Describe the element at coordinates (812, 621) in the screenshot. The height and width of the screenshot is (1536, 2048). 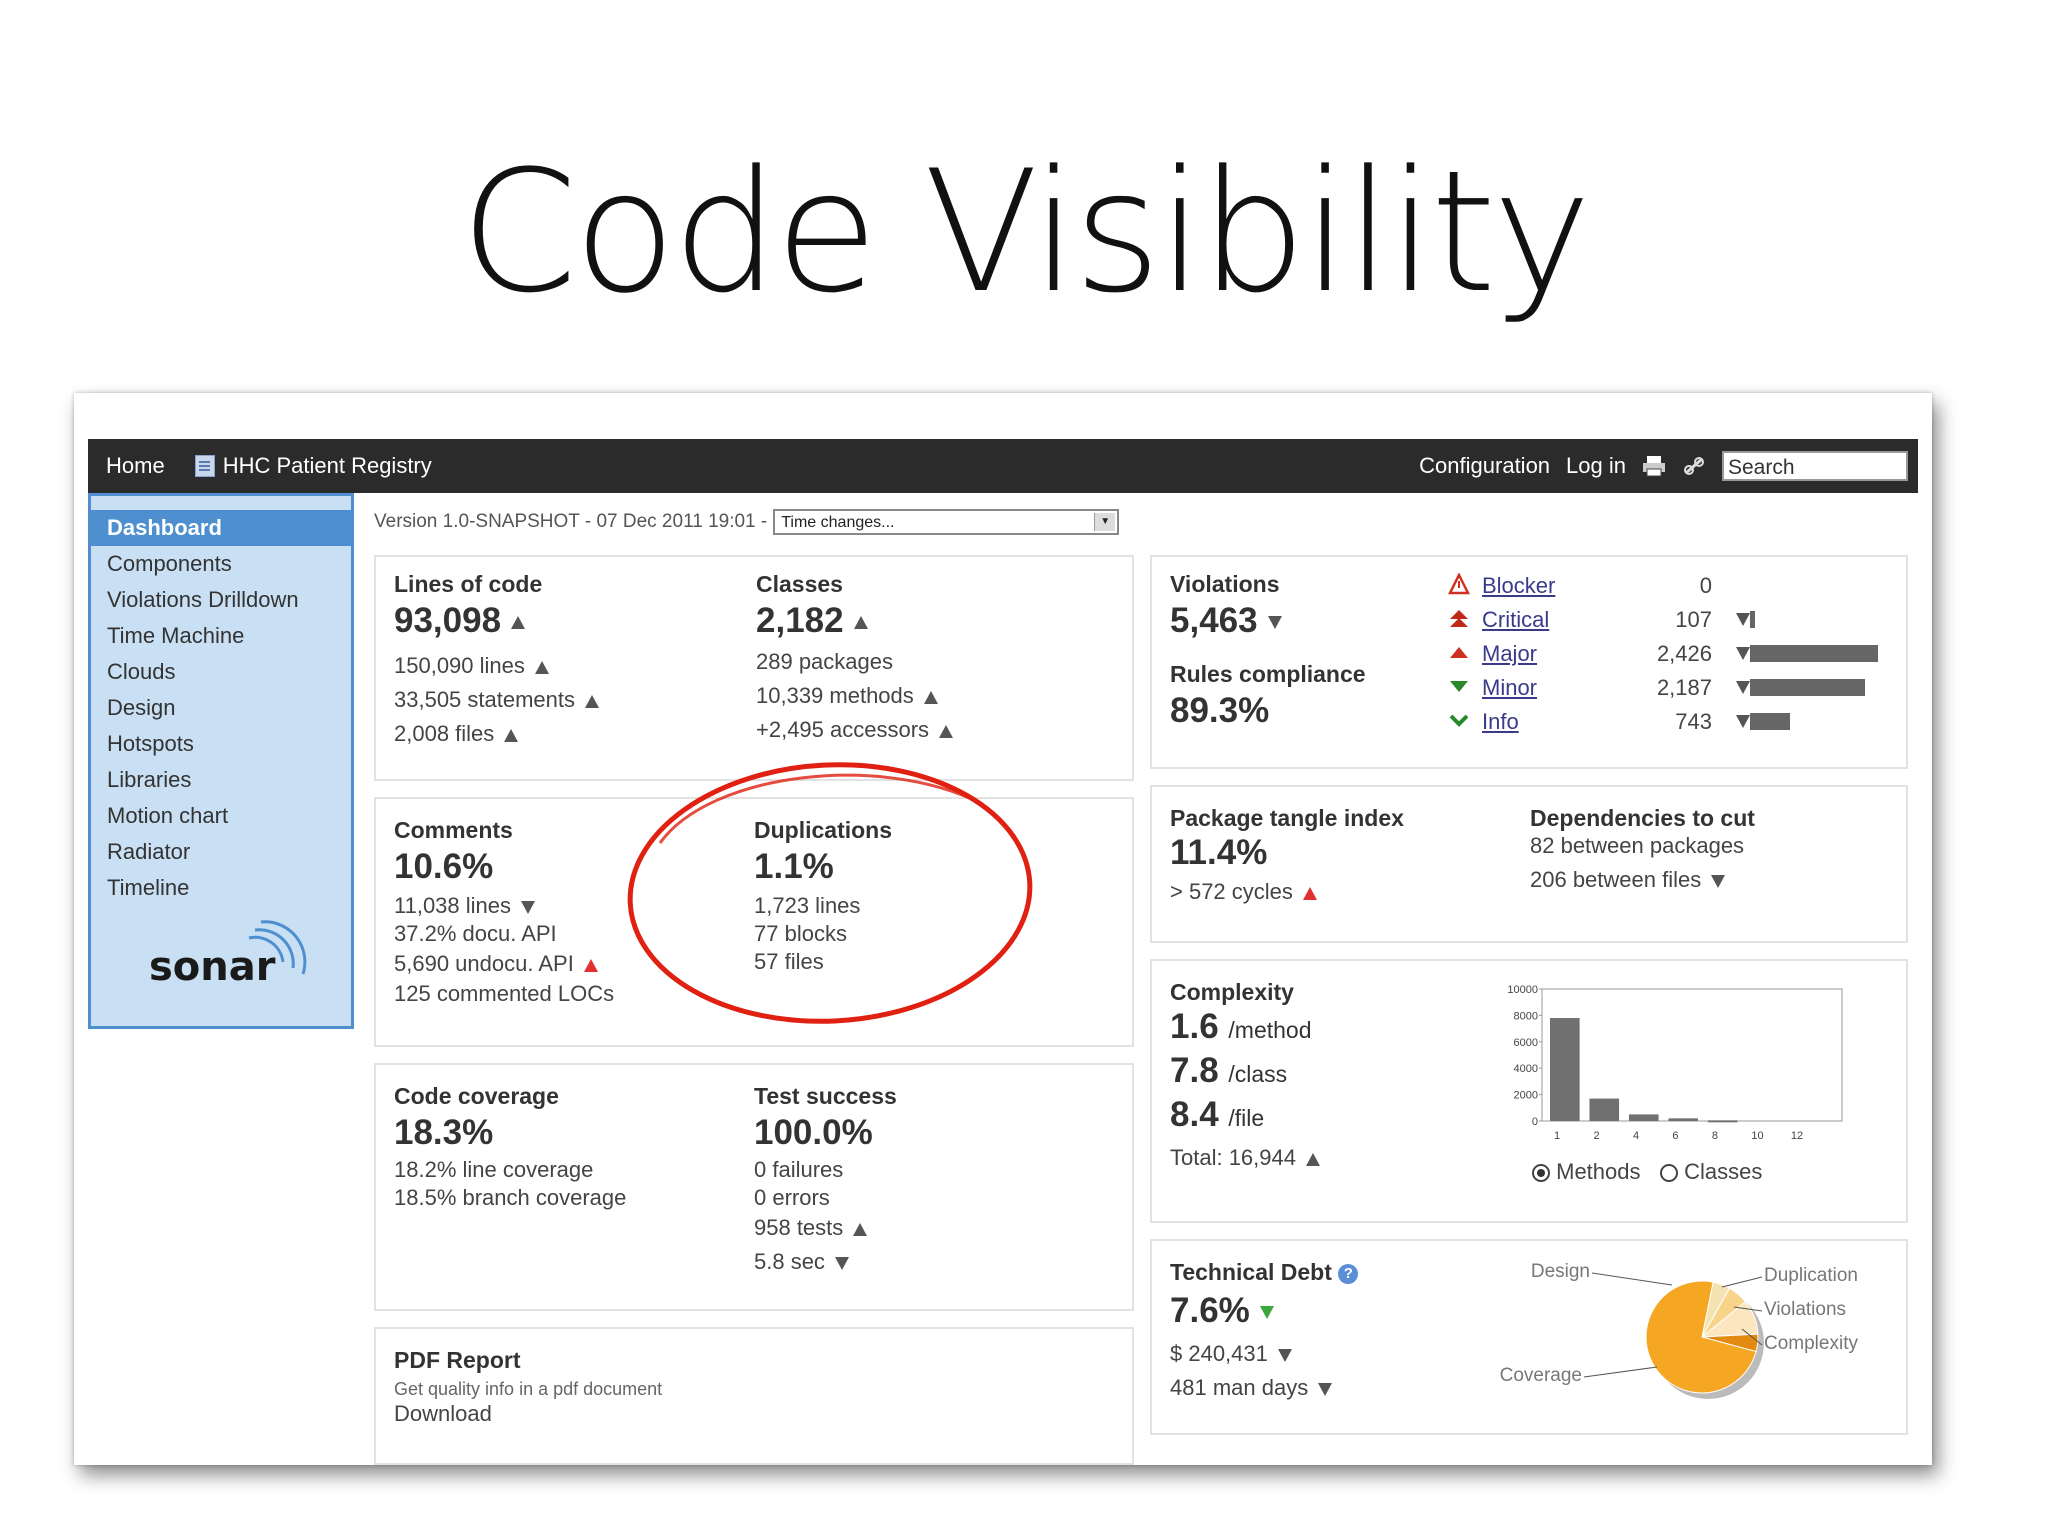
I see `classes-value: 2,182` at that location.